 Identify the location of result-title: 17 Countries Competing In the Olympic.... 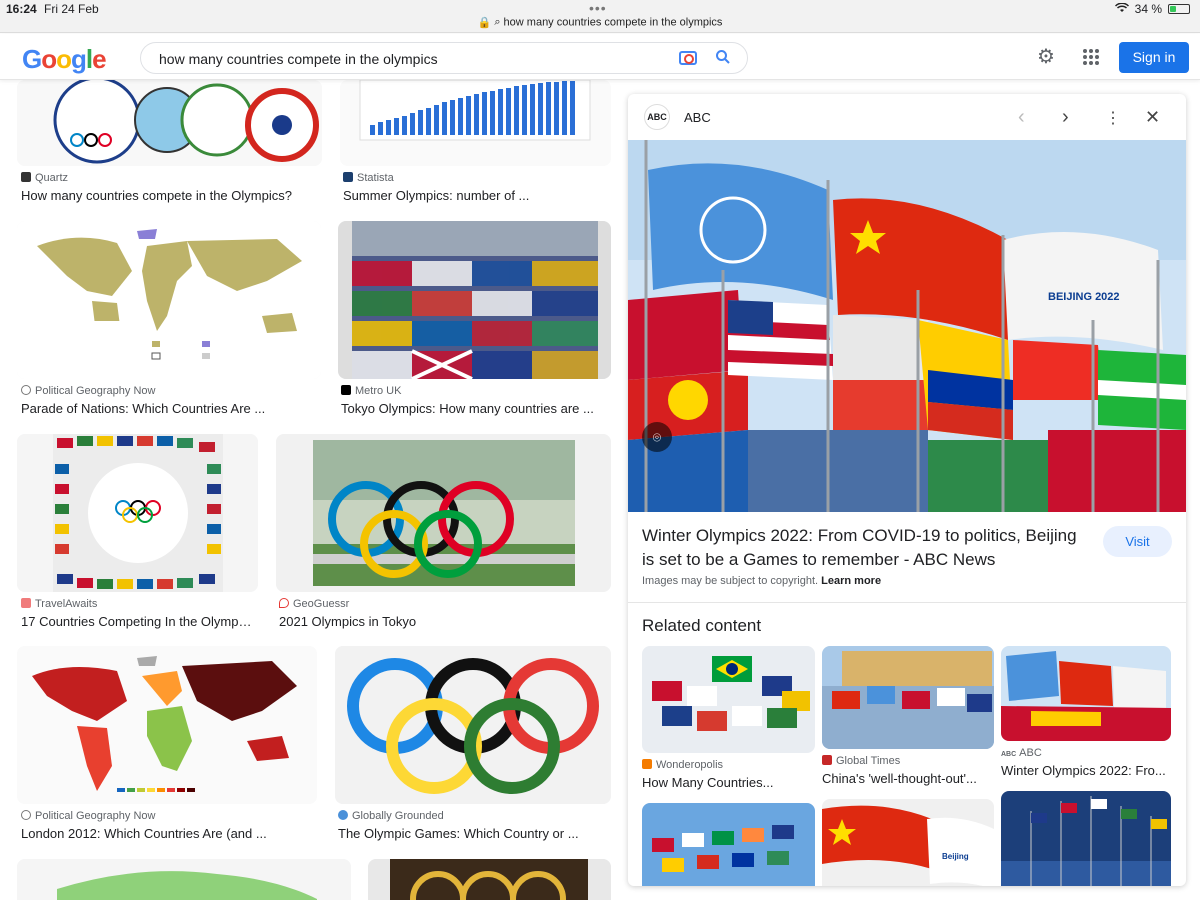
(137, 621).